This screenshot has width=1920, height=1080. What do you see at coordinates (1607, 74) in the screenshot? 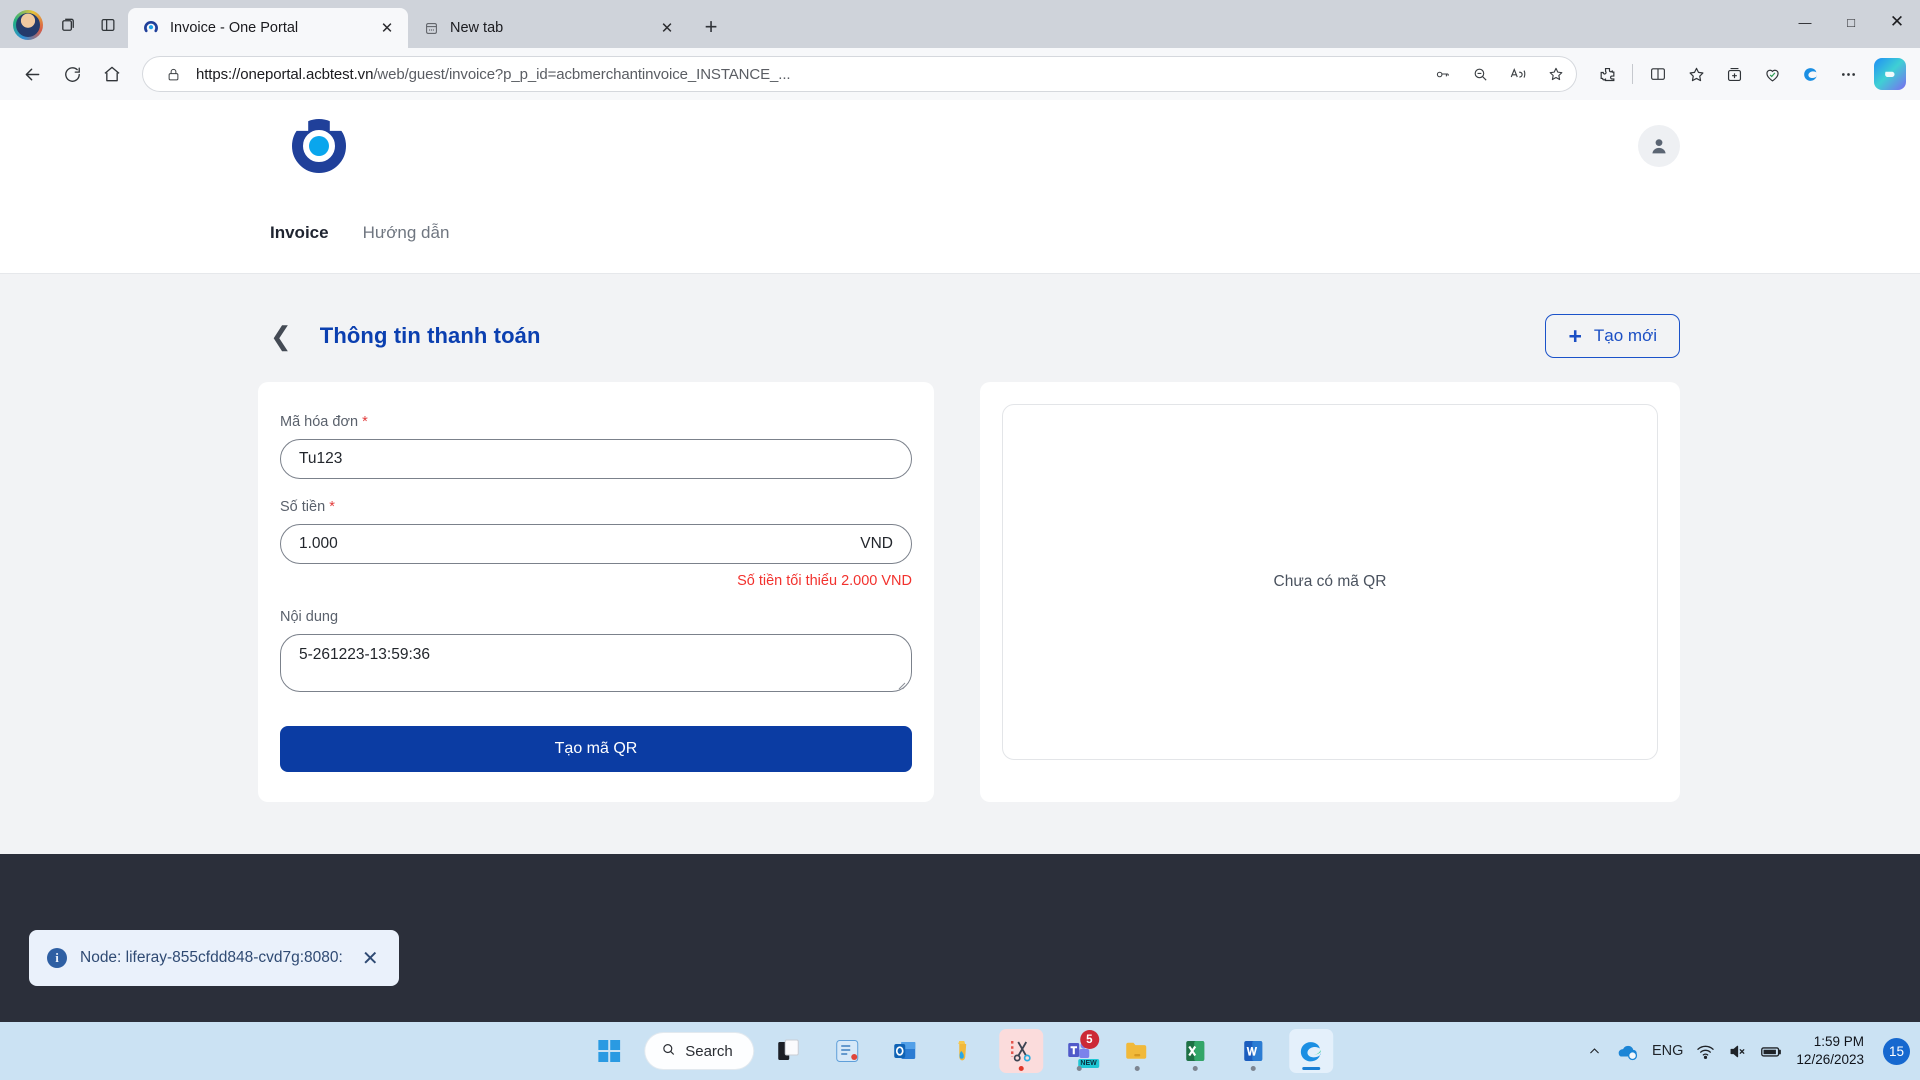
I see `extensions-icon` at bounding box center [1607, 74].